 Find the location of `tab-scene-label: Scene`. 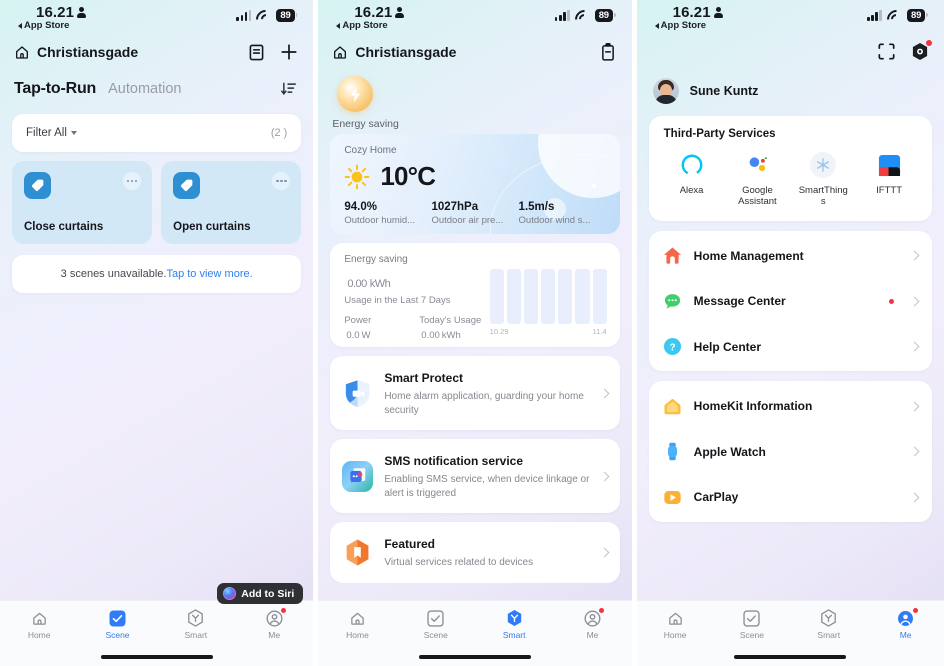

tab-scene-label: Scene is located at coordinates (435, 635).